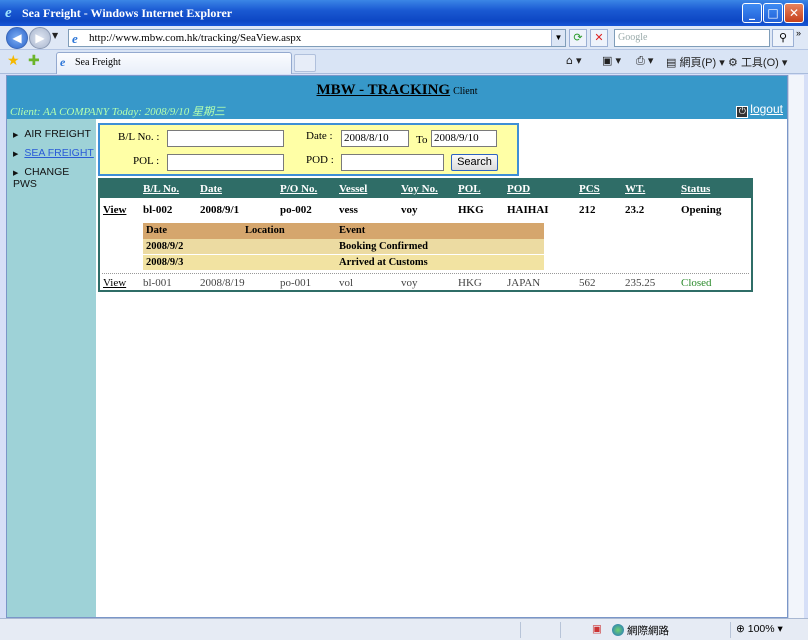  I want to click on tab-label: Sea Freight, so click(98, 62).